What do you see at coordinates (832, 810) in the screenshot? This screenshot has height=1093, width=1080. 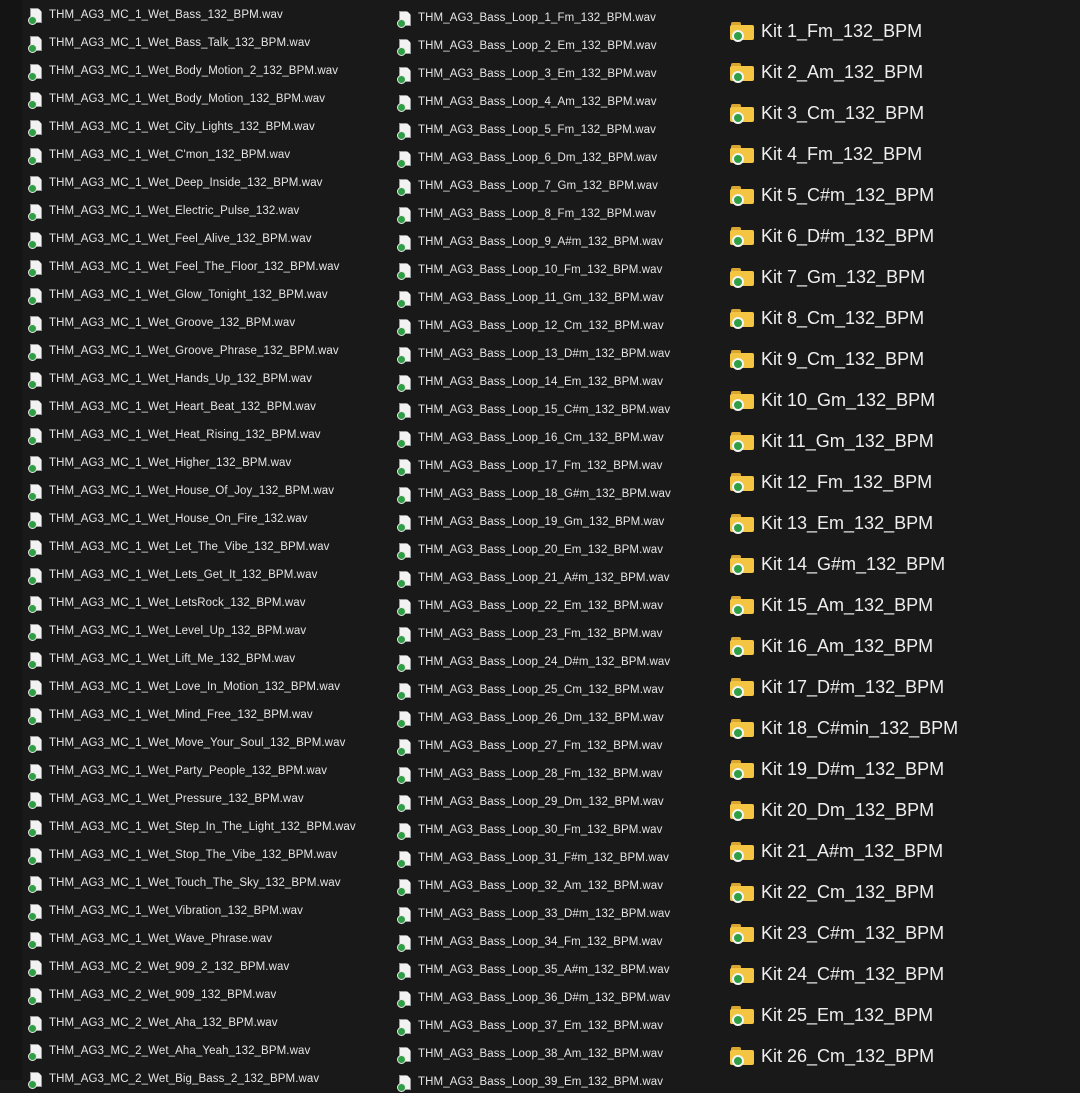 I see `folder-item: Kit 20_Dm_132_BPM` at bounding box center [832, 810].